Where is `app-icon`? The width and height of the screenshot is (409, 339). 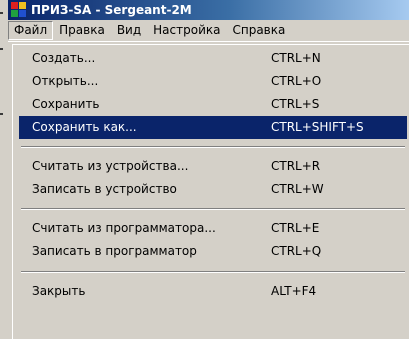
app-icon is located at coordinates (19, 10).